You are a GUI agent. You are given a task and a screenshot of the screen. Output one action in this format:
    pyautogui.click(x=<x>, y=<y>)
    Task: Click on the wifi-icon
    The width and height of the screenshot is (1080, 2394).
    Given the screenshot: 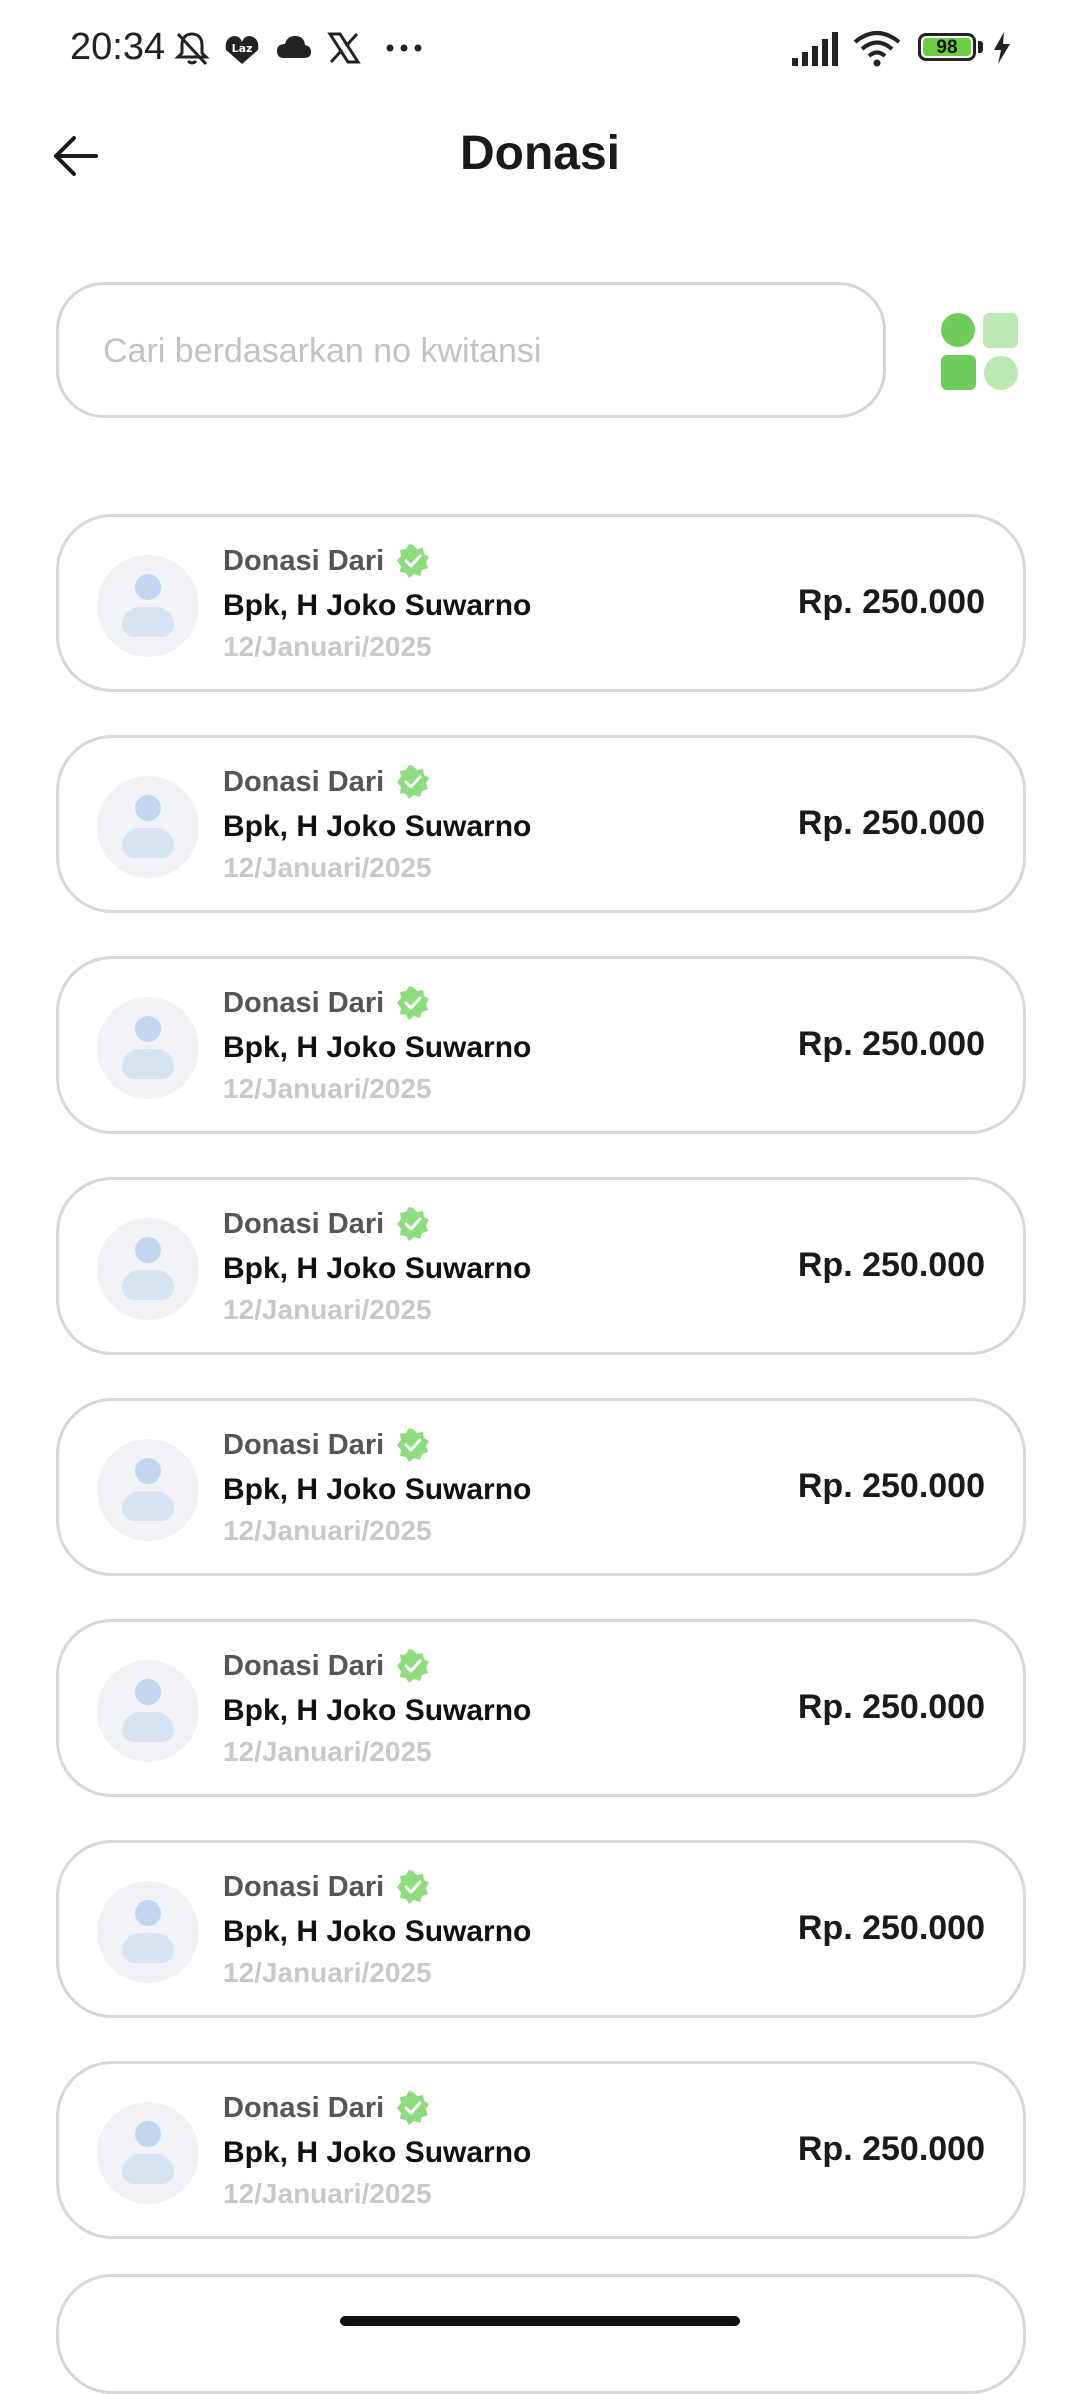 What is the action you would take?
    pyautogui.click(x=877, y=49)
    